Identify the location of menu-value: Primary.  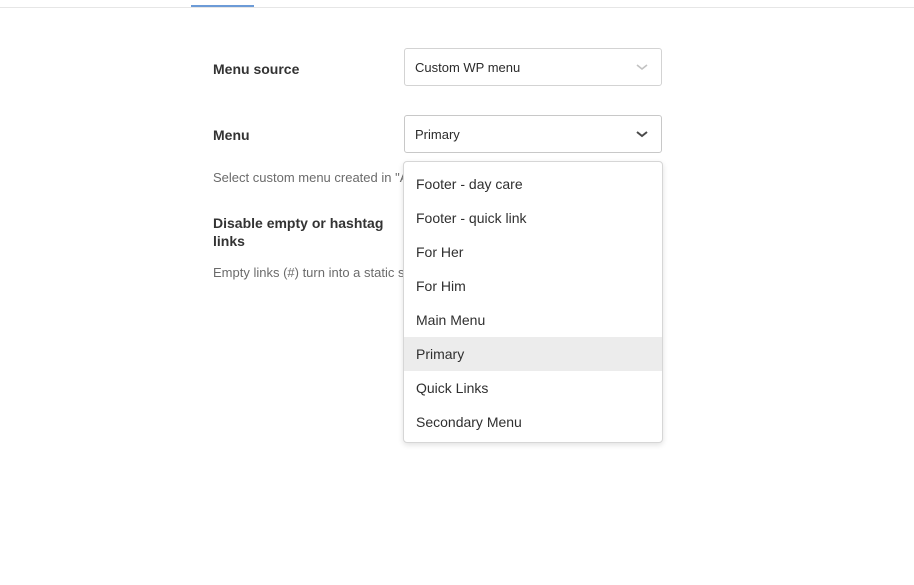
(437, 134).